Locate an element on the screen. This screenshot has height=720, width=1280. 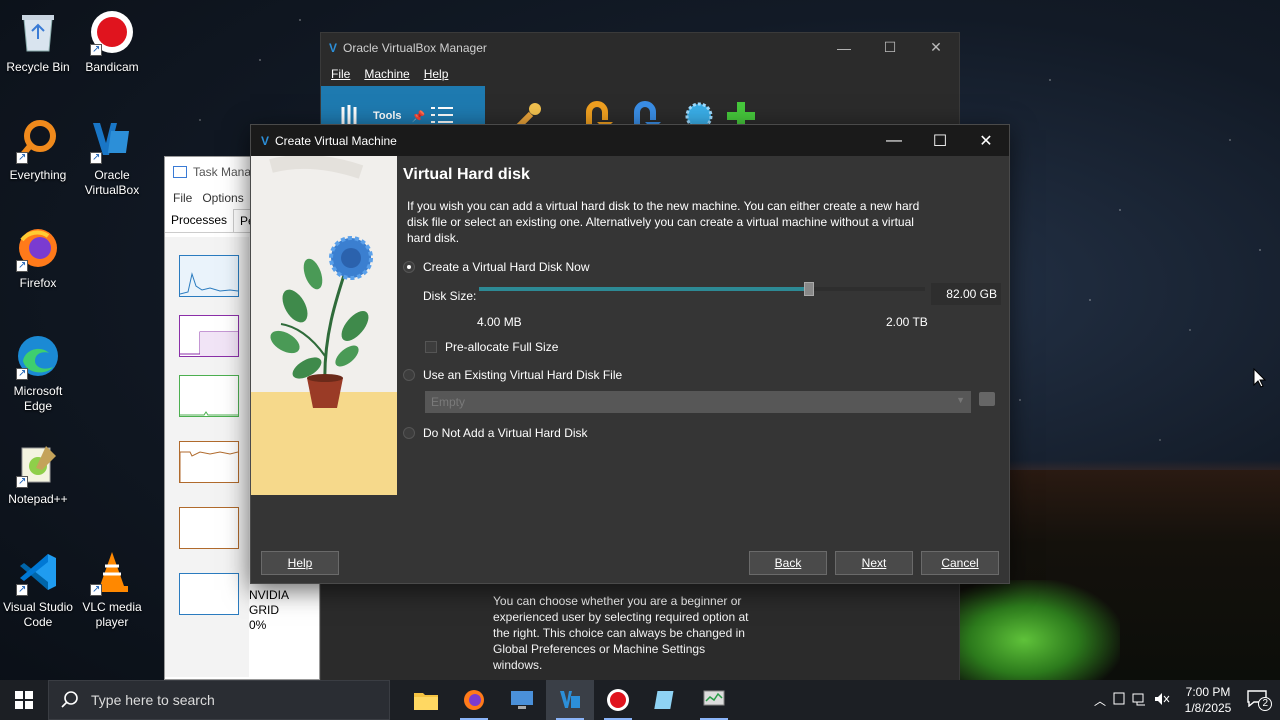
vbox-menu-file: File is located at coordinates (340, 74).